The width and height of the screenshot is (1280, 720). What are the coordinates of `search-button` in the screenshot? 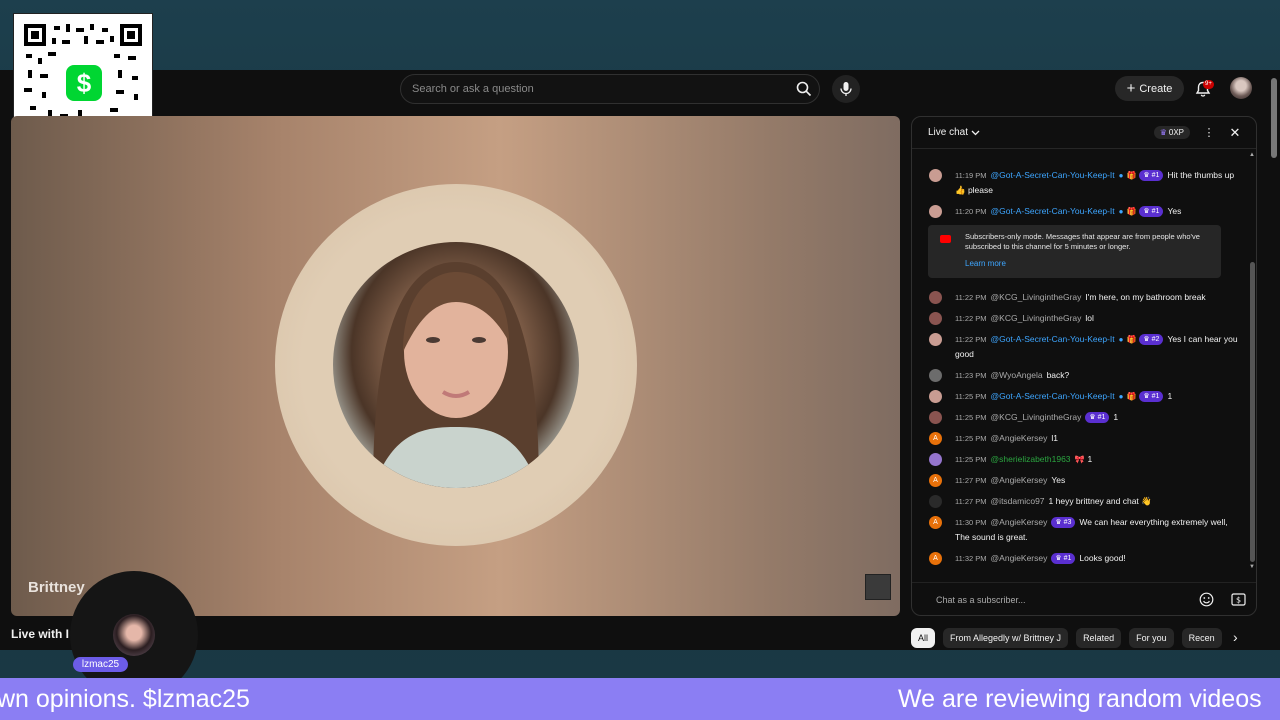 It's located at (804, 89).